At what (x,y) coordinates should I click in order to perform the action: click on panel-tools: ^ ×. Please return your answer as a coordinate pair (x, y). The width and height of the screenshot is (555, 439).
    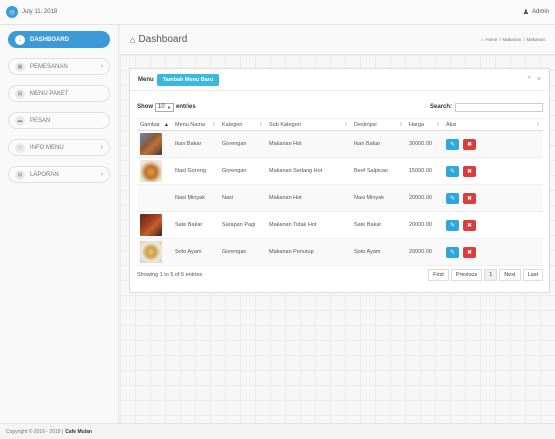
    Looking at the image, I should click on (534, 79).